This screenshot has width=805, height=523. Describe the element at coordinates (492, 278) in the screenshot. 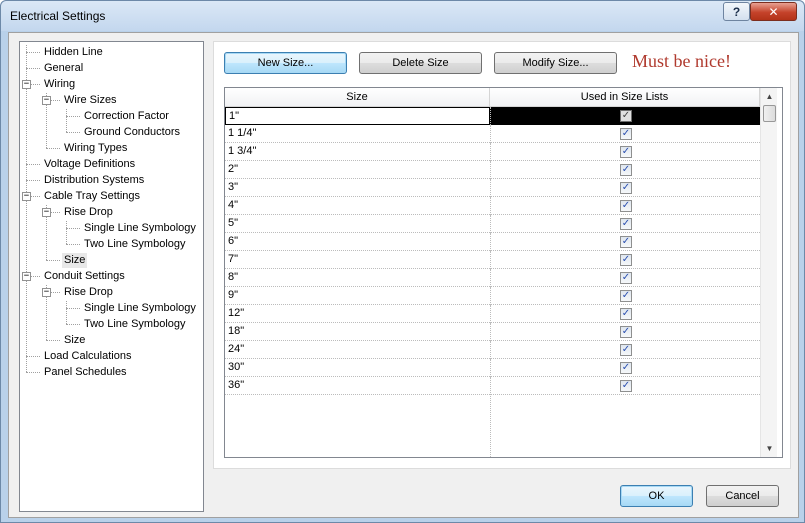

I see `table-row: 8" ✓` at that location.